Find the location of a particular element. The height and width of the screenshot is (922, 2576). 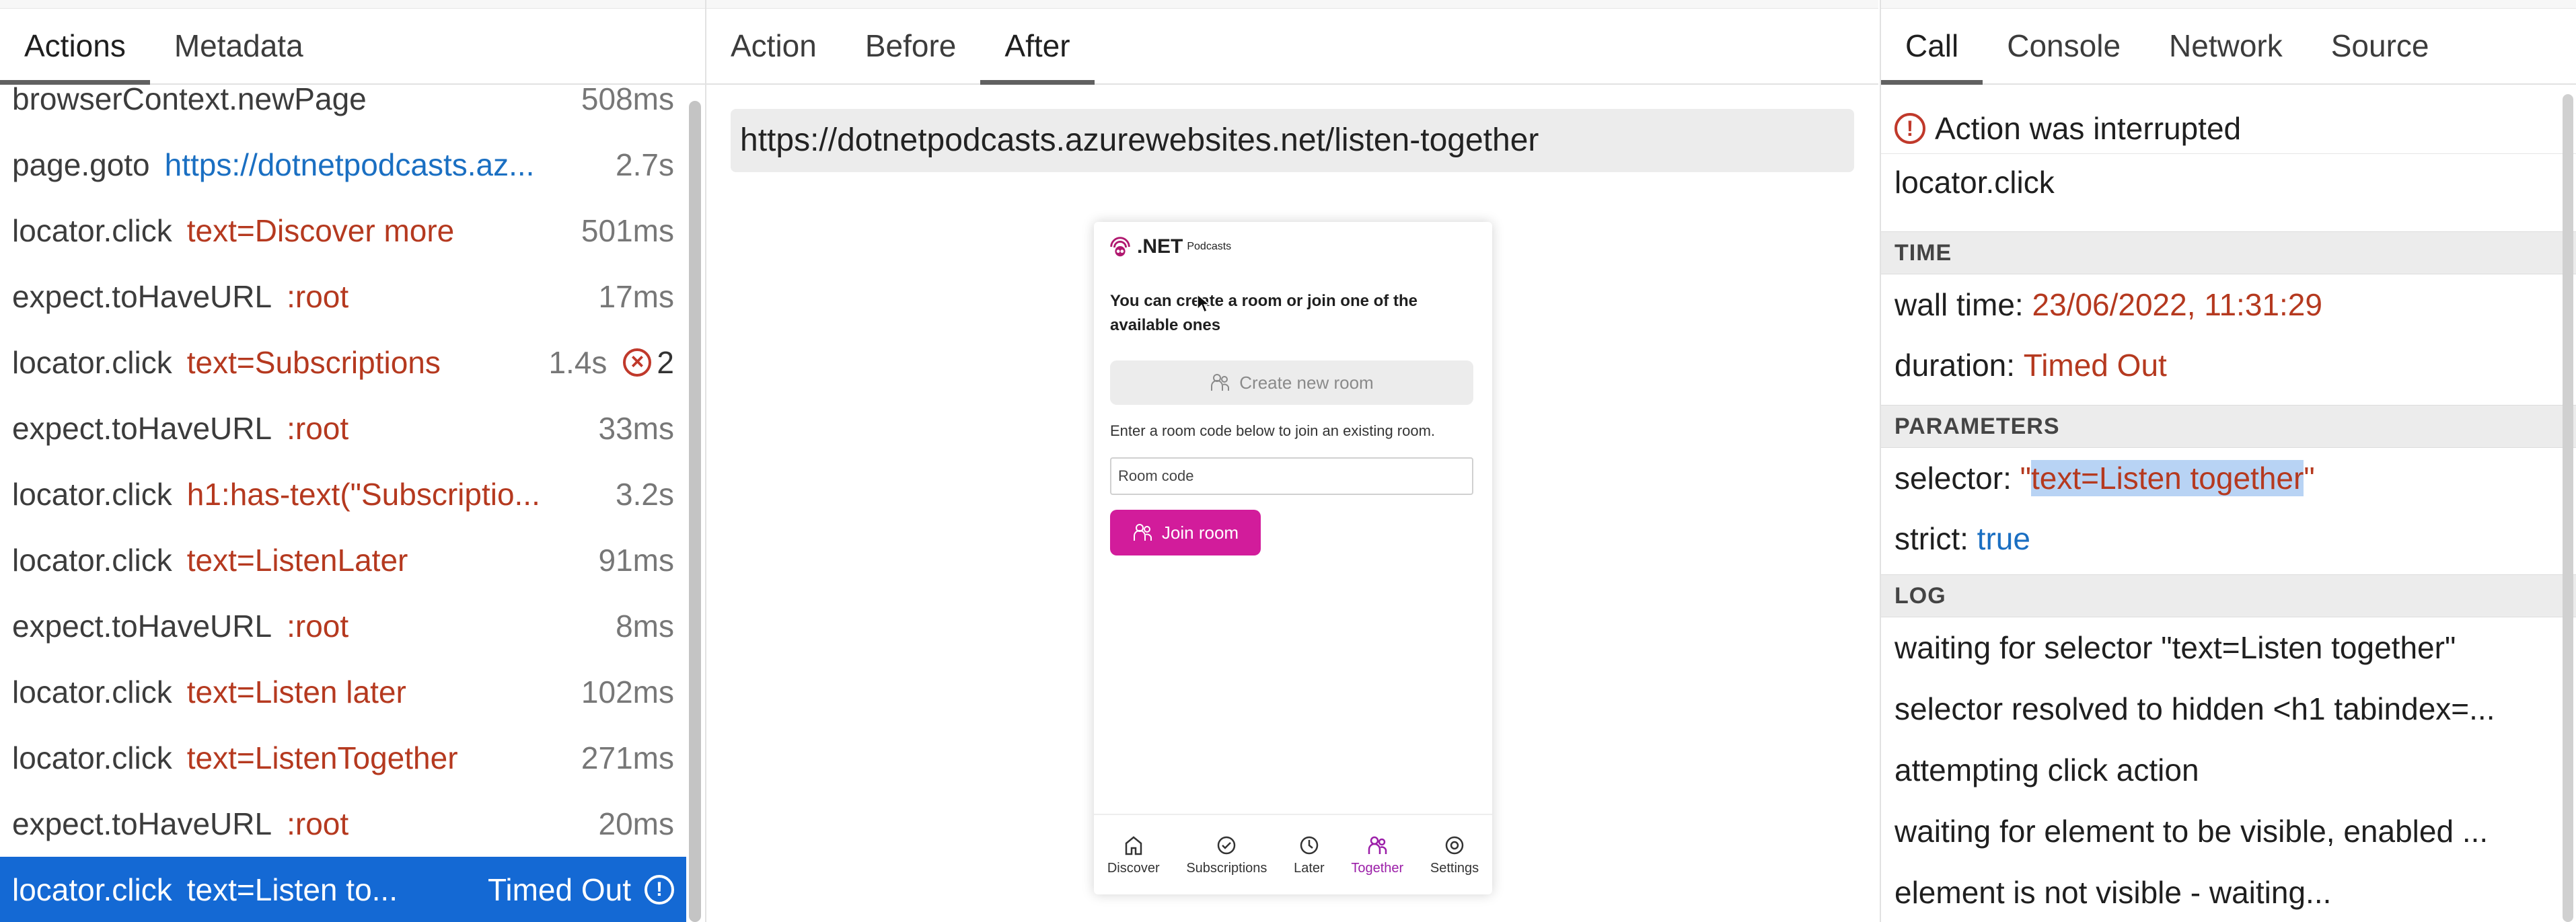

wall-time-value: 23/06/2022, 11:31:29 is located at coordinates (2177, 304).